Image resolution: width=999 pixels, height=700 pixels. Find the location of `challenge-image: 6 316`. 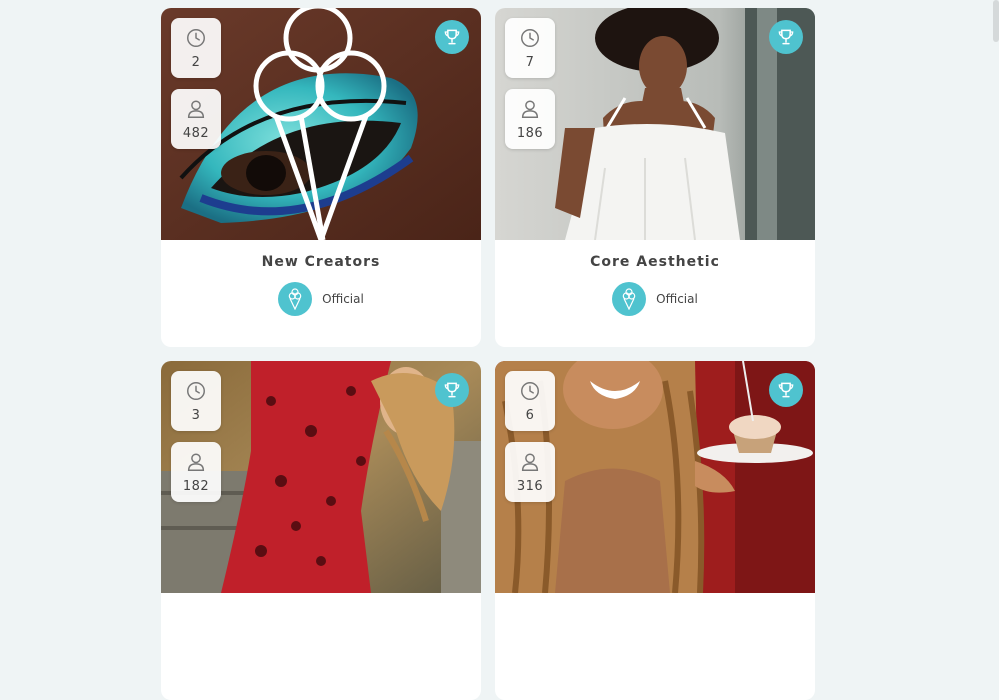

challenge-image: 6 316 is located at coordinates (655, 477).